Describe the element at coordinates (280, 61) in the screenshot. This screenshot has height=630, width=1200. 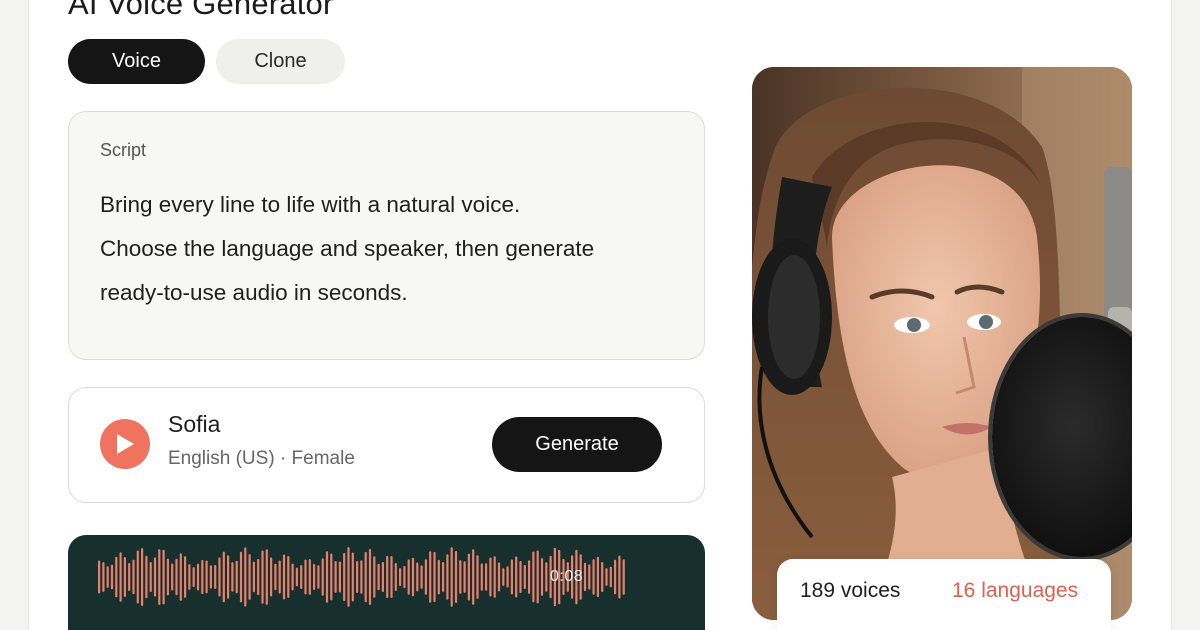
I see `tab-clone: Clone` at that location.